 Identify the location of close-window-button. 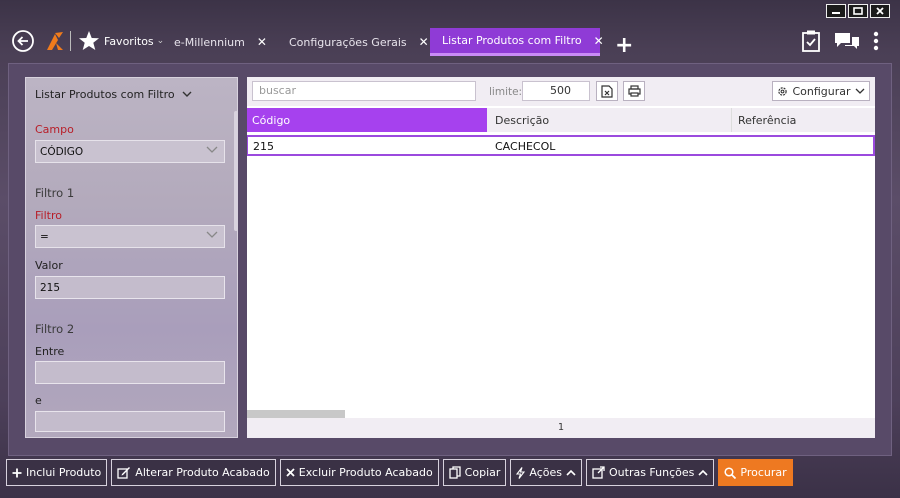
(880, 11).